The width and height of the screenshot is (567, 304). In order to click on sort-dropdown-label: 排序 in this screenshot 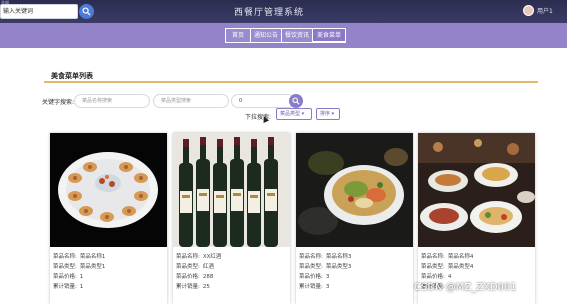, I will do `click(325, 114)`.